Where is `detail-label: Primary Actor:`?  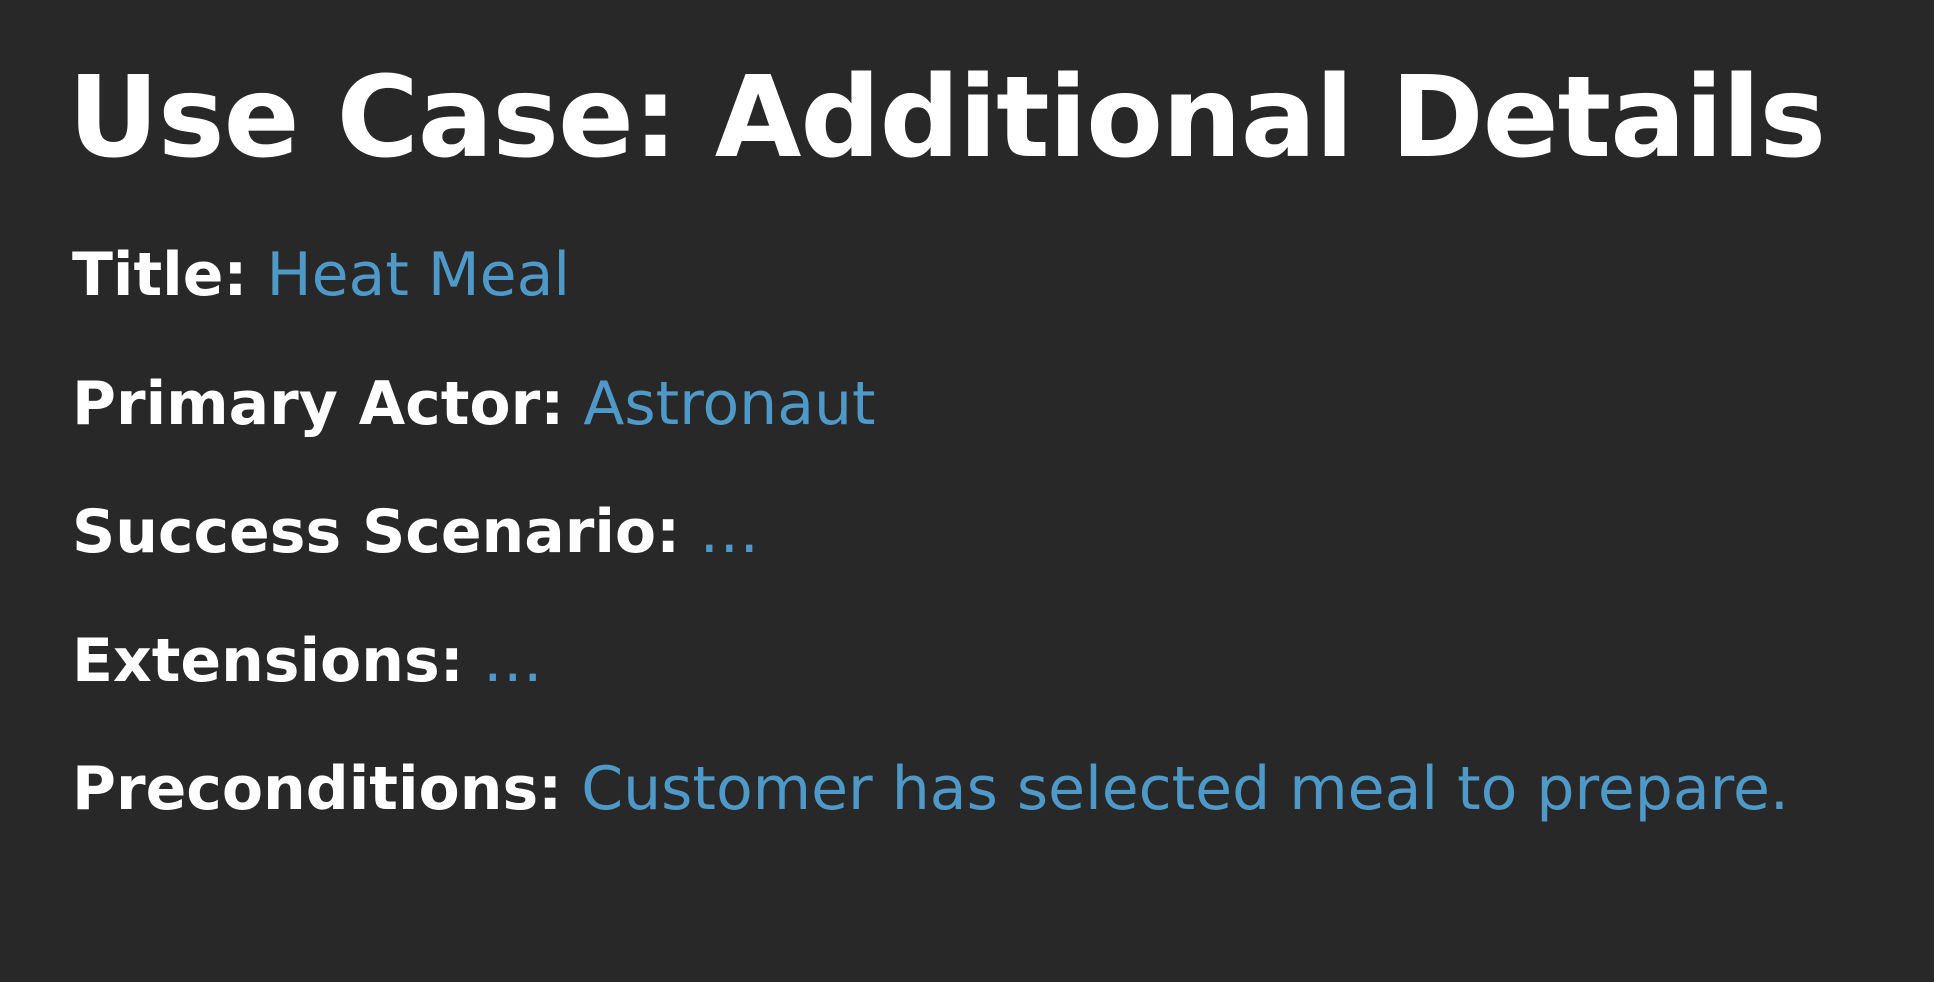 detail-label: Primary Actor: is located at coordinates (318, 404).